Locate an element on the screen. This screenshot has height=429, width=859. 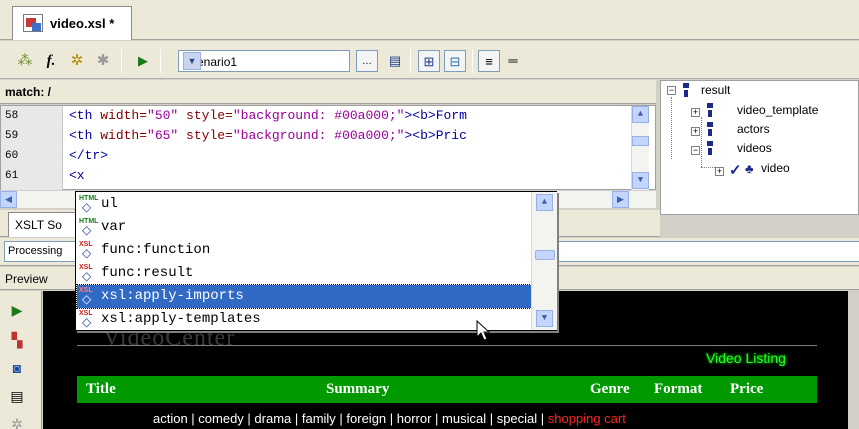
tab-xslt-source: XSLT So is located at coordinates (43, 224).